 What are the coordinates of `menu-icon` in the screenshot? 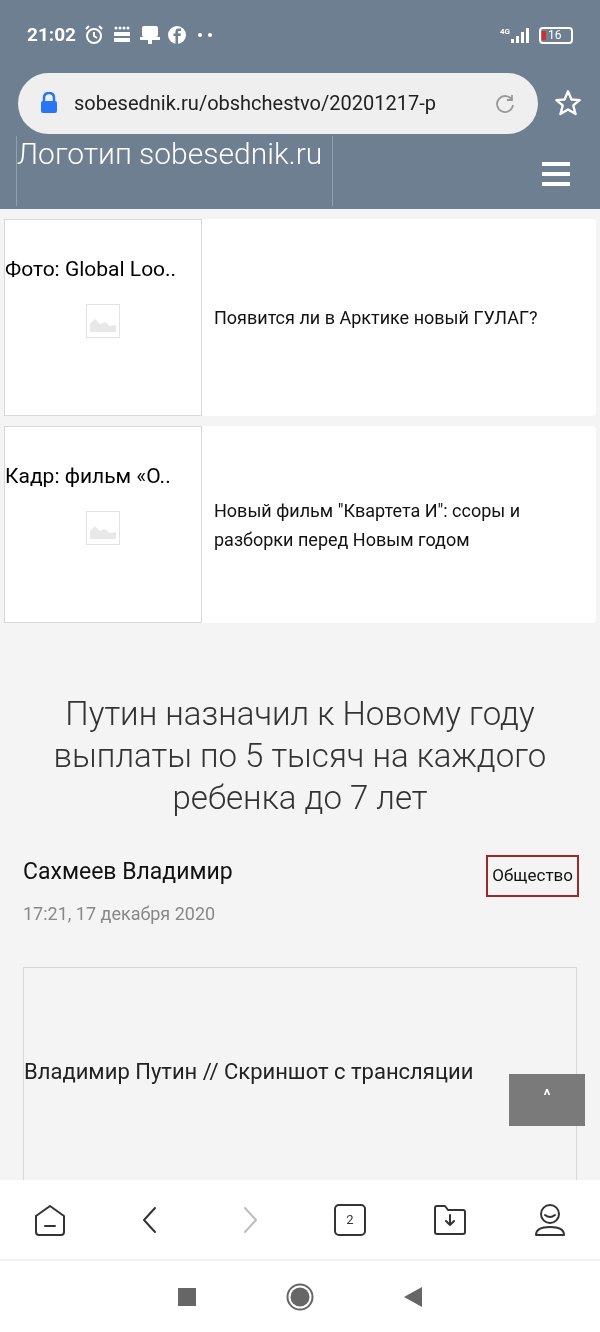 It's located at (556, 174).